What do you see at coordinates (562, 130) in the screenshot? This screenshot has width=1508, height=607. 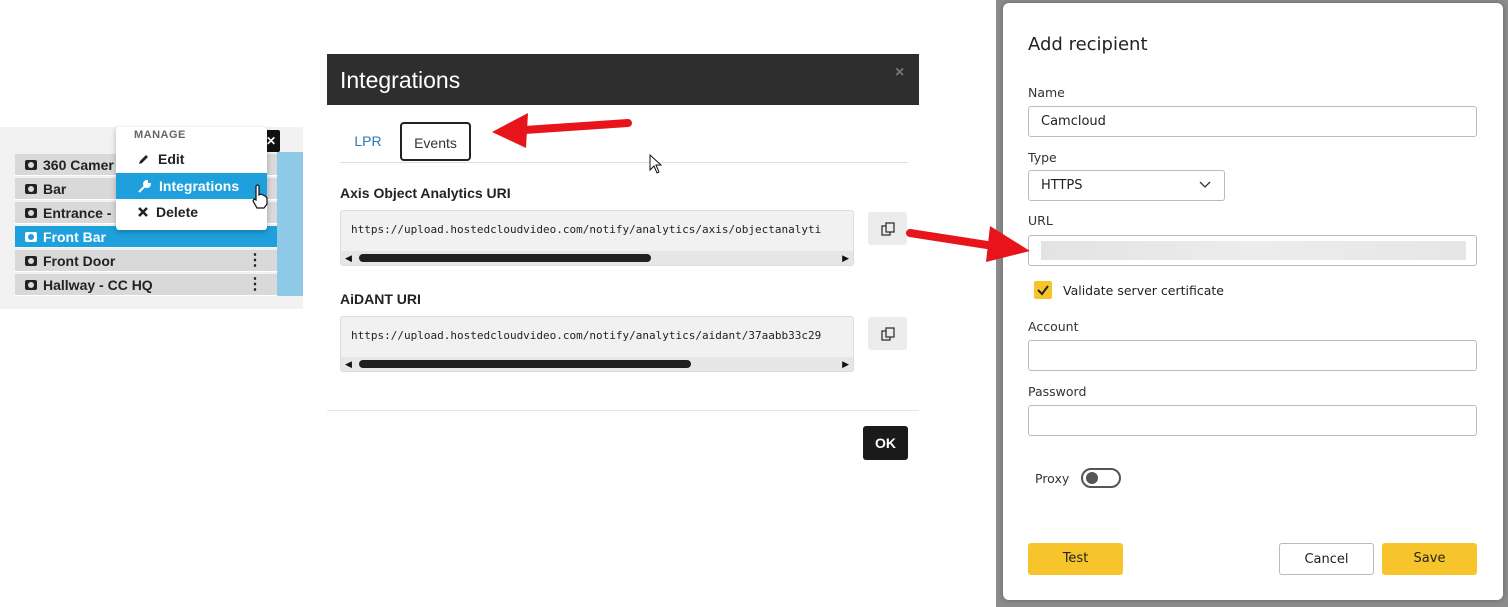 I see `red-arrow-to-events-tab` at bounding box center [562, 130].